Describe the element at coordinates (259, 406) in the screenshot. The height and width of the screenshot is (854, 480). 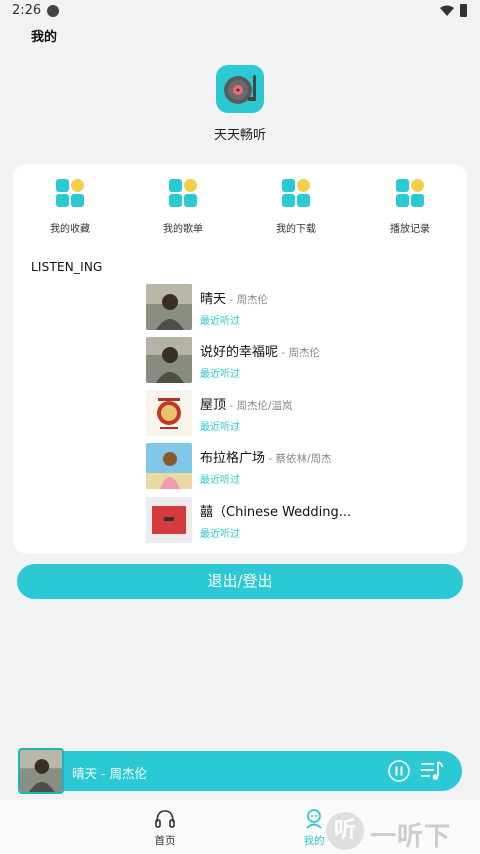
I see `song-artist: - 周杰伦/温岚` at that location.